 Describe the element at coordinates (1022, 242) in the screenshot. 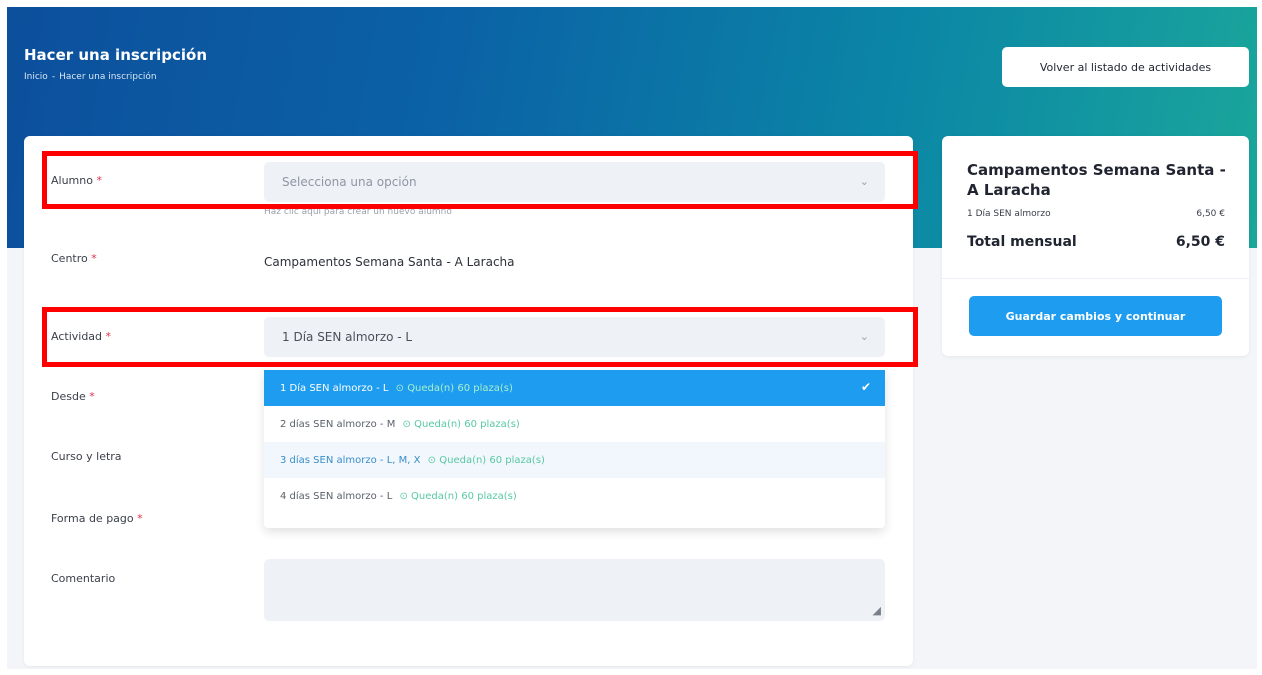

I see `total-label: Total mensual` at that location.